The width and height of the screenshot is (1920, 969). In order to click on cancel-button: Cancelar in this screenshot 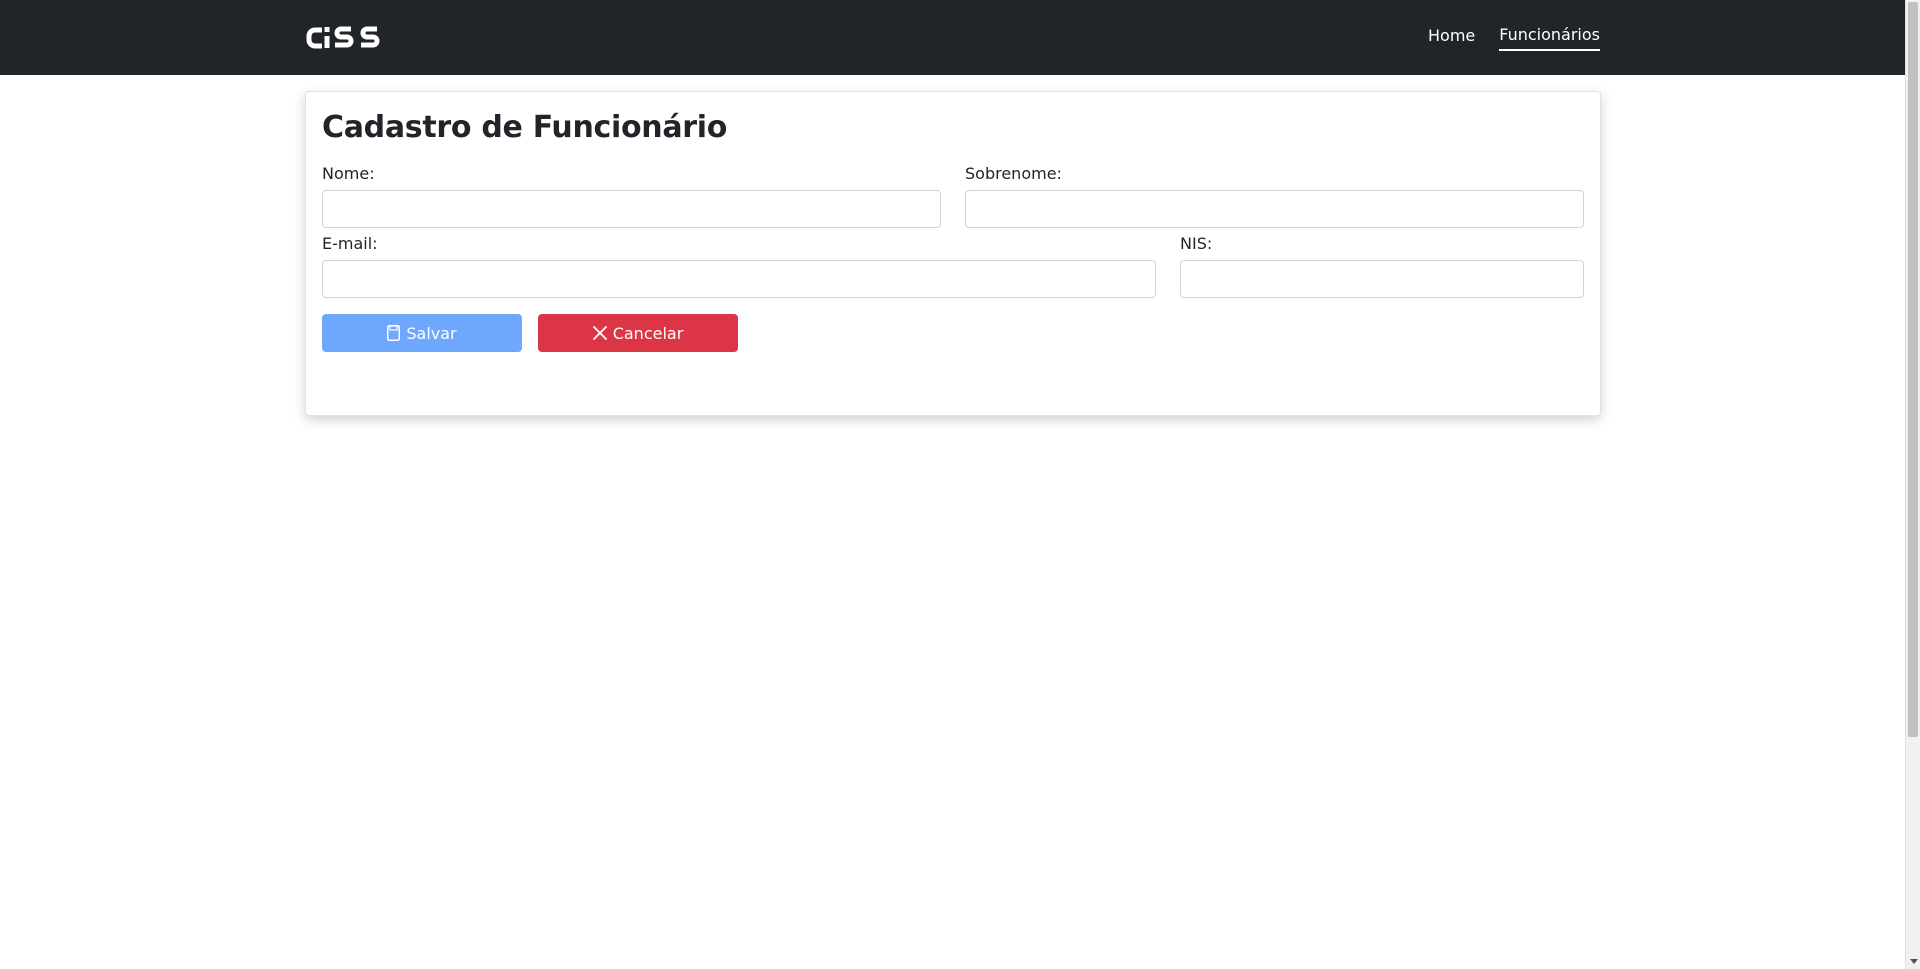, I will do `click(638, 333)`.